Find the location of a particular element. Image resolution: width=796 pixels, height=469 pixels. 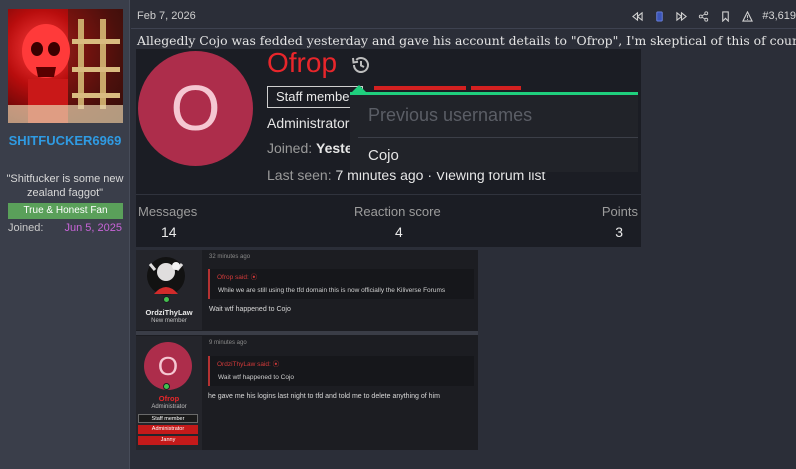

skull-throne-image is located at coordinates (65, 66).